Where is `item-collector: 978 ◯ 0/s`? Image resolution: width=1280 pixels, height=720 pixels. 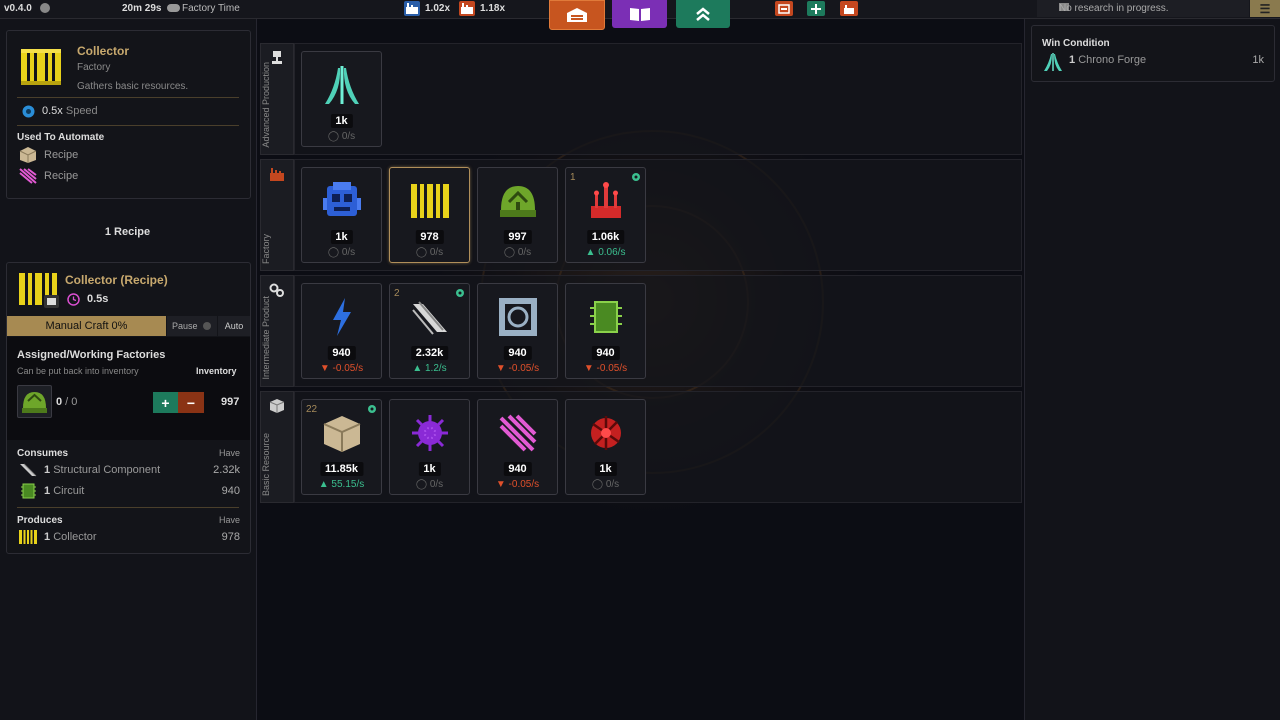
item-collector: 978 ◯ 0/s is located at coordinates (429, 215).